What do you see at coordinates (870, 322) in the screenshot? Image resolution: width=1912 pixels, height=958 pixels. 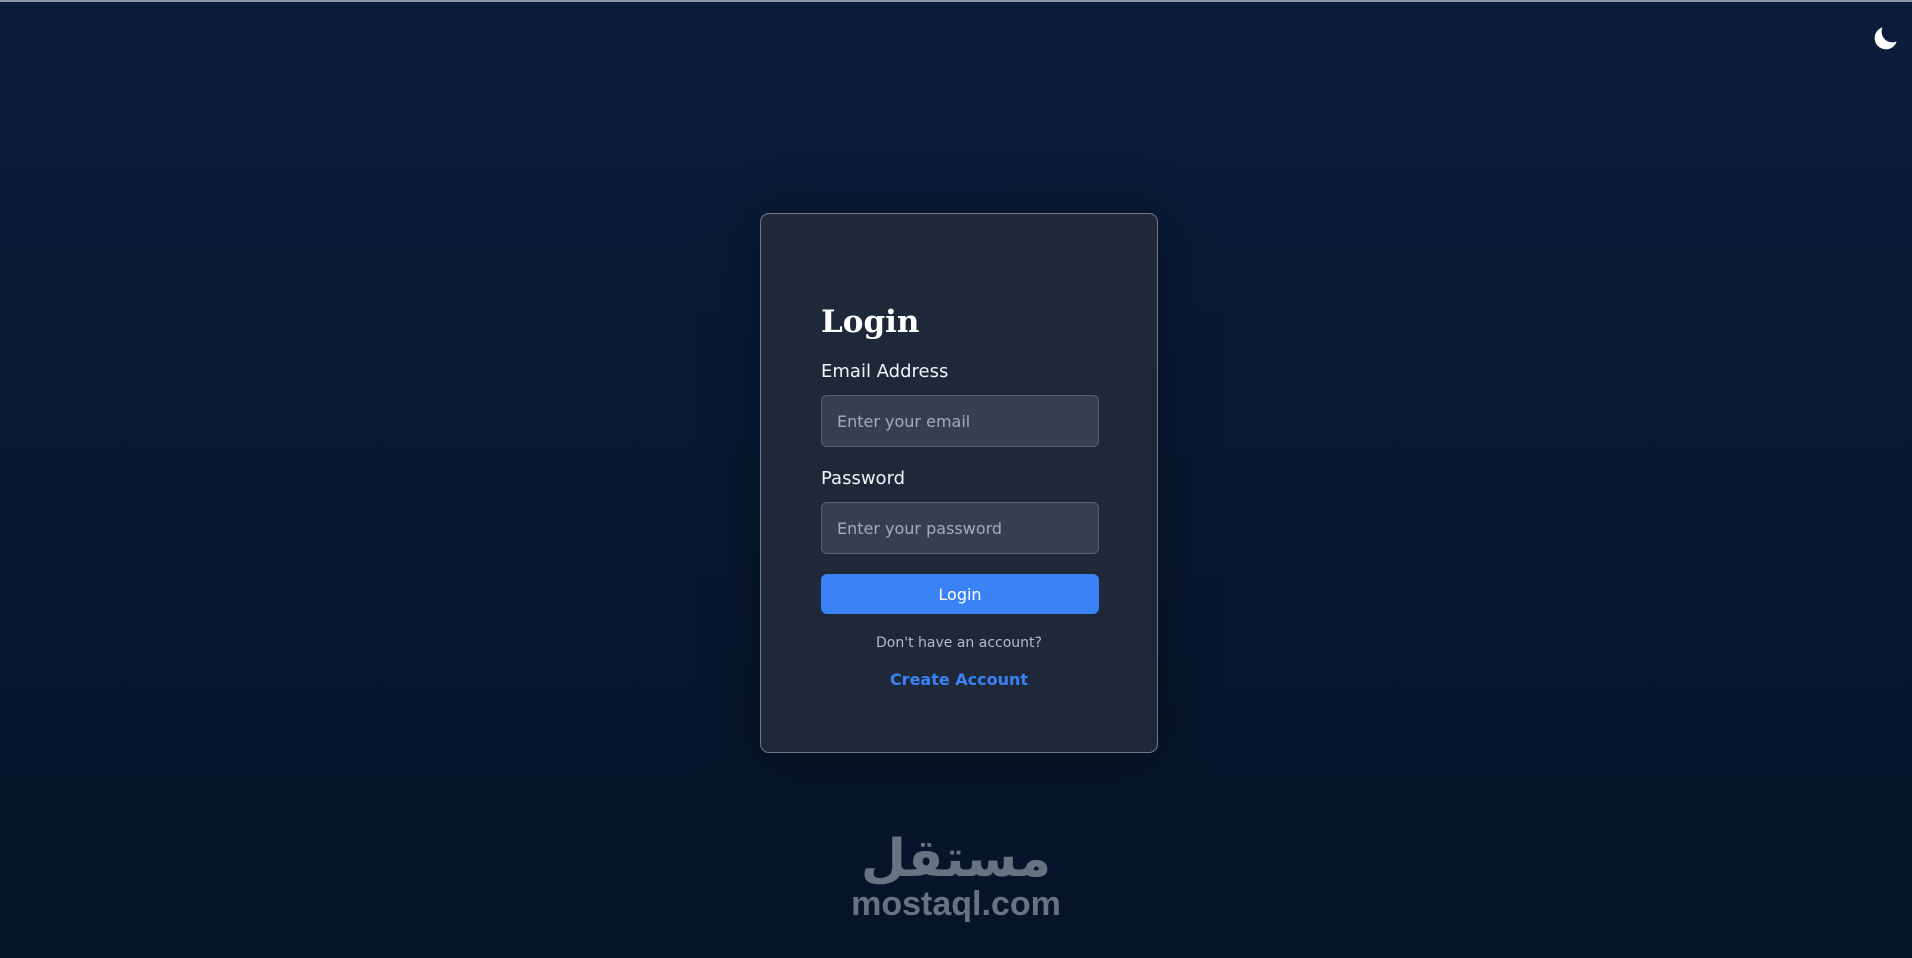 I see `login-title: Login` at bounding box center [870, 322].